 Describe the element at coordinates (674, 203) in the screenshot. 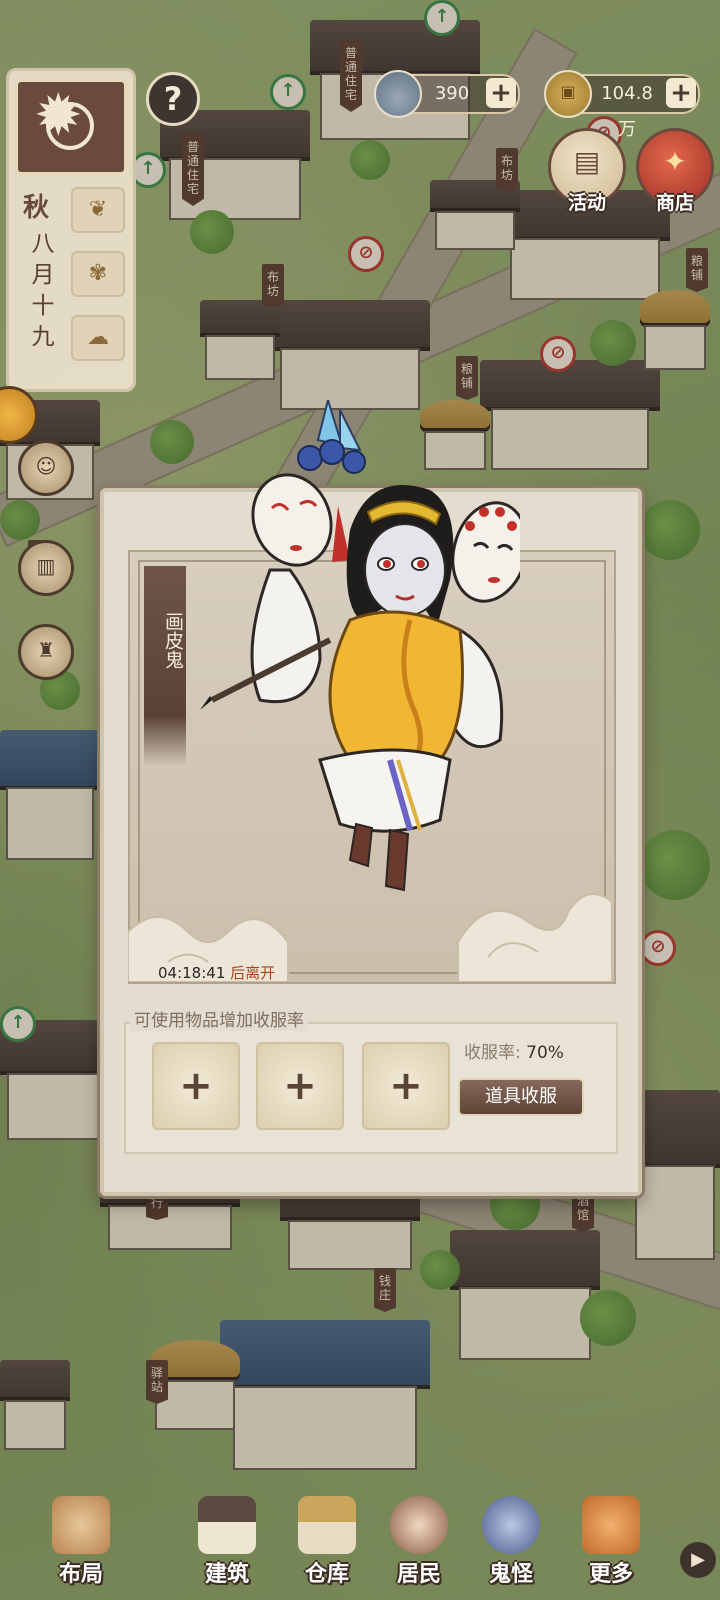

I see `shop-label: 商店` at that location.